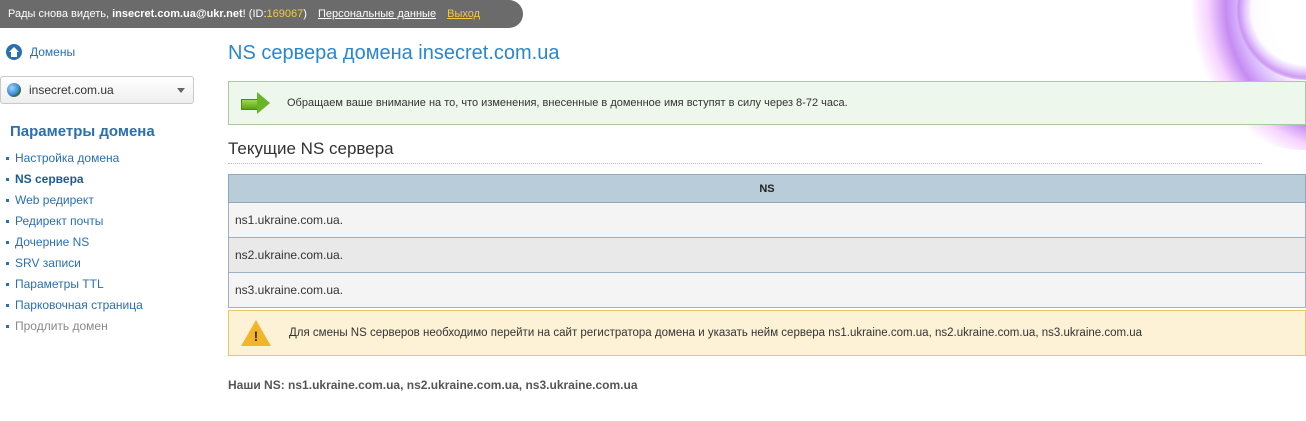  Describe the element at coordinates (377, 14) in the screenshot. I see `personal-data-link: Персональные данные` at that location.